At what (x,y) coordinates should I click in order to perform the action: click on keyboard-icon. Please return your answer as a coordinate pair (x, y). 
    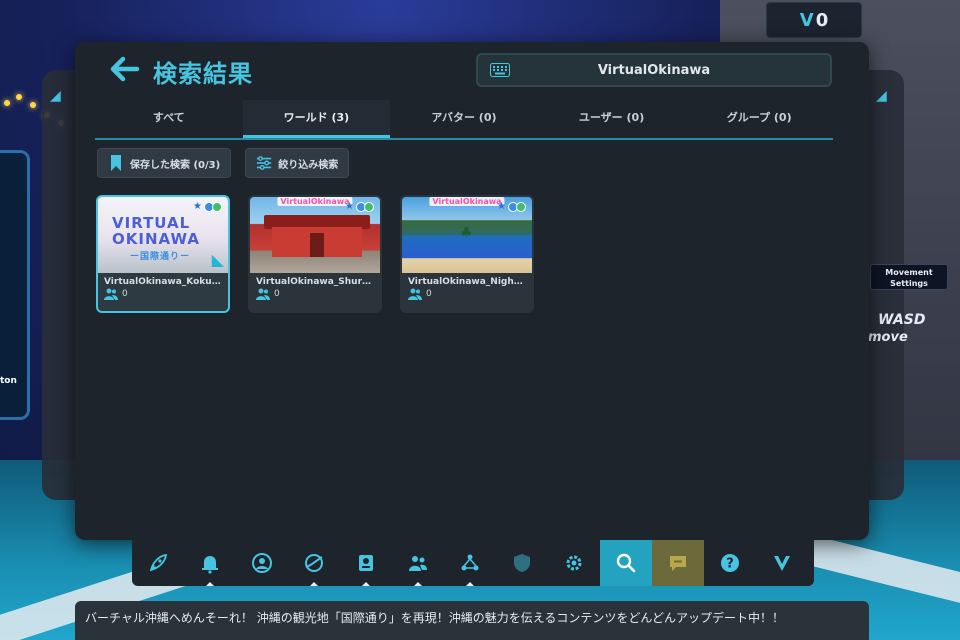
    Looking at the image, I should click on (500, 70).